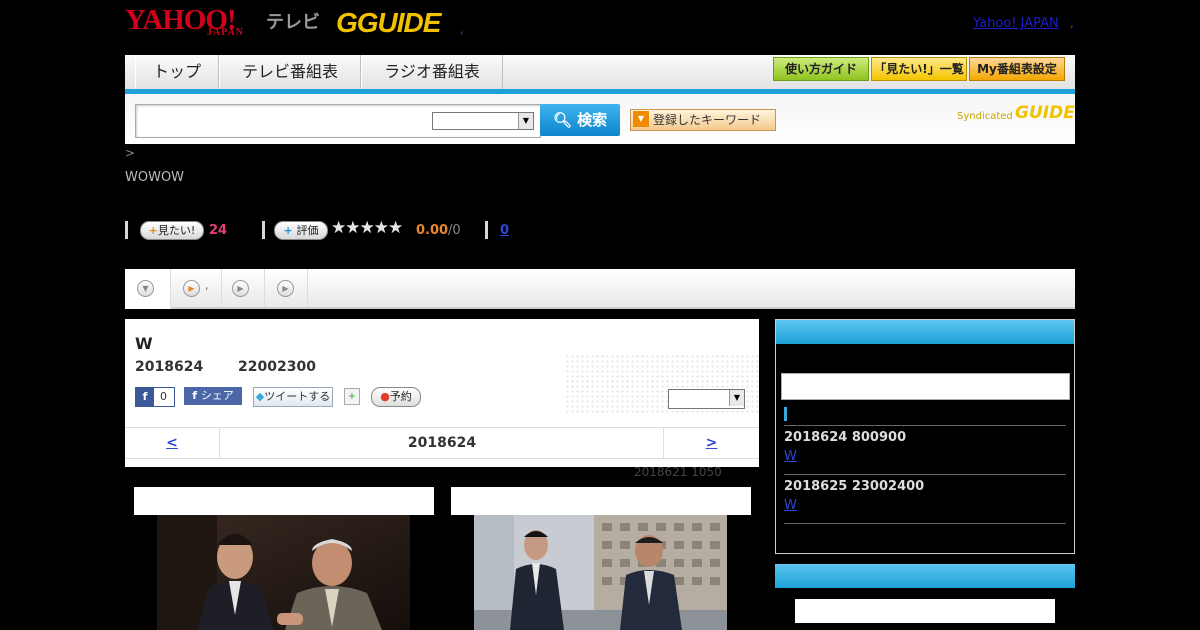  What do you see at coordinates (483, 121) in the screenshot?
I see `search-category-select: ▼` at bounding box center [483, 121].